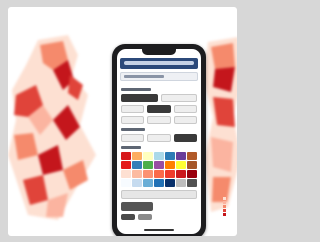 The height and width of the screenshot is (242, 320). What do you see at coordinates (144, 76) in the screenshot?
I see `url-text-placeholder` at bounding box center [144, 76].